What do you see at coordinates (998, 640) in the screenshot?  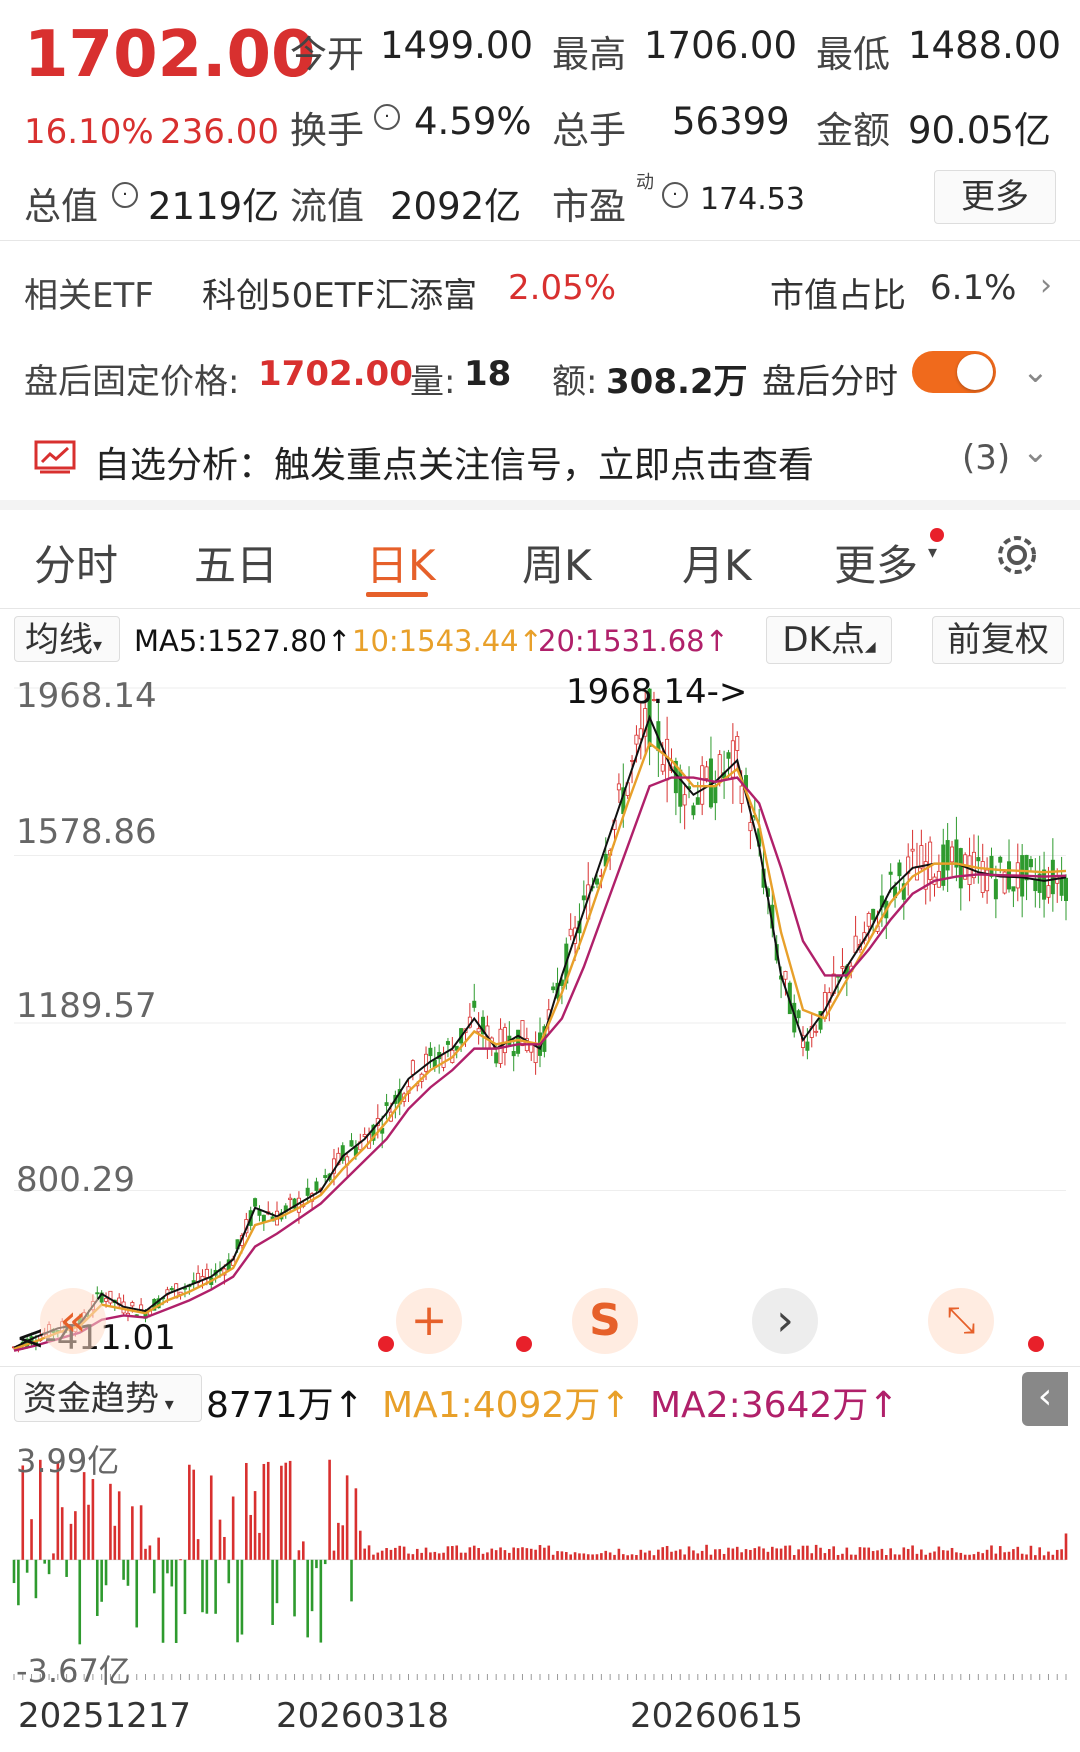 I see `adjust-mode-button: 前复权` at bounding box center [998, 640].